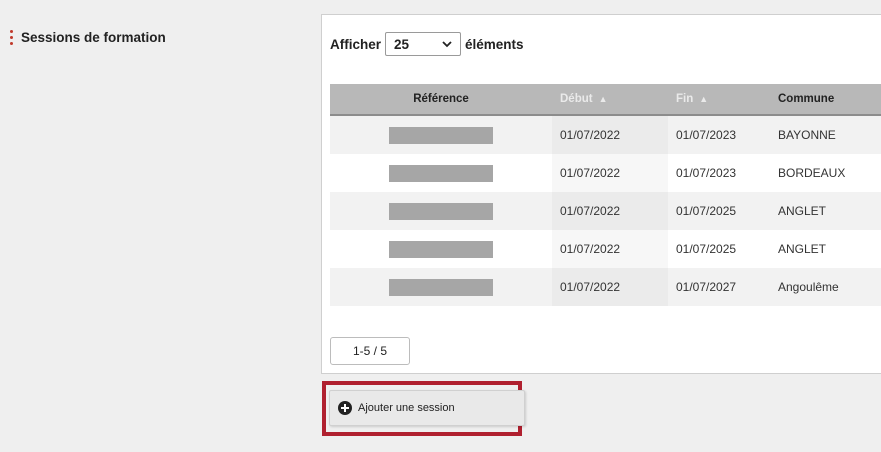 The height and width of the screenshot is (452, 881). I want to click on add-session-highlight: Ajouter une session, so click(423, 408).